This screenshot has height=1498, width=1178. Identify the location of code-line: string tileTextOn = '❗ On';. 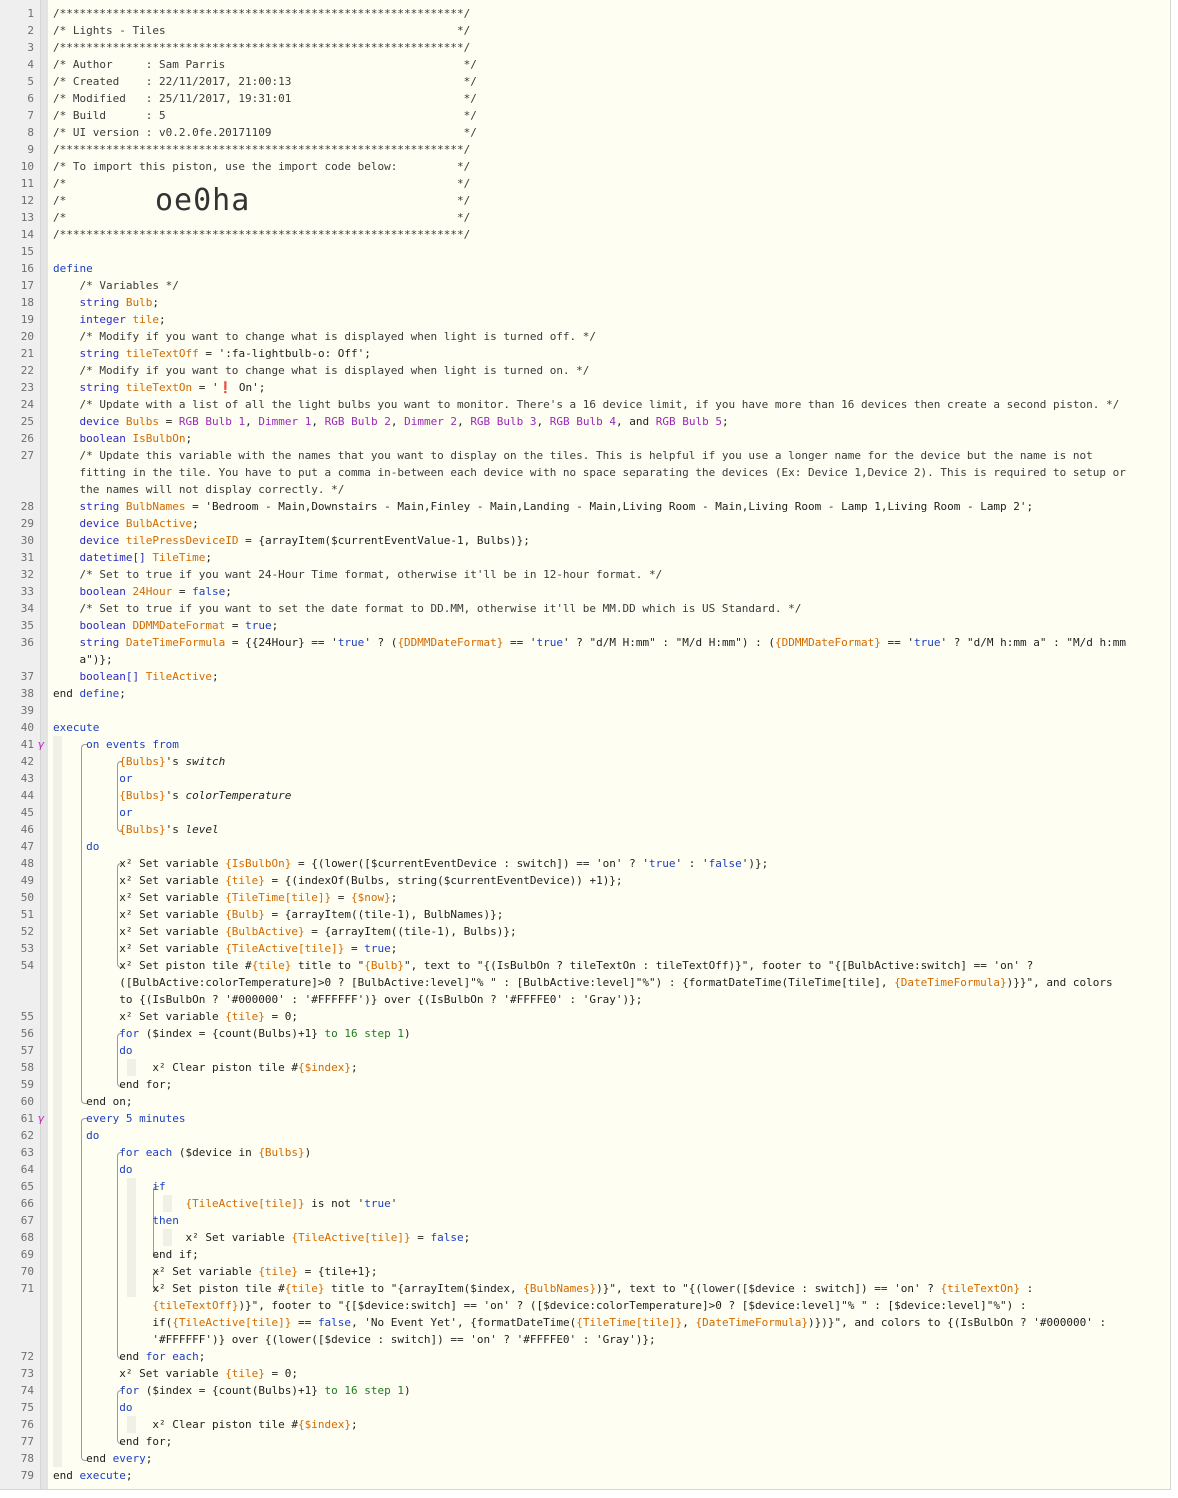
(172, 387).